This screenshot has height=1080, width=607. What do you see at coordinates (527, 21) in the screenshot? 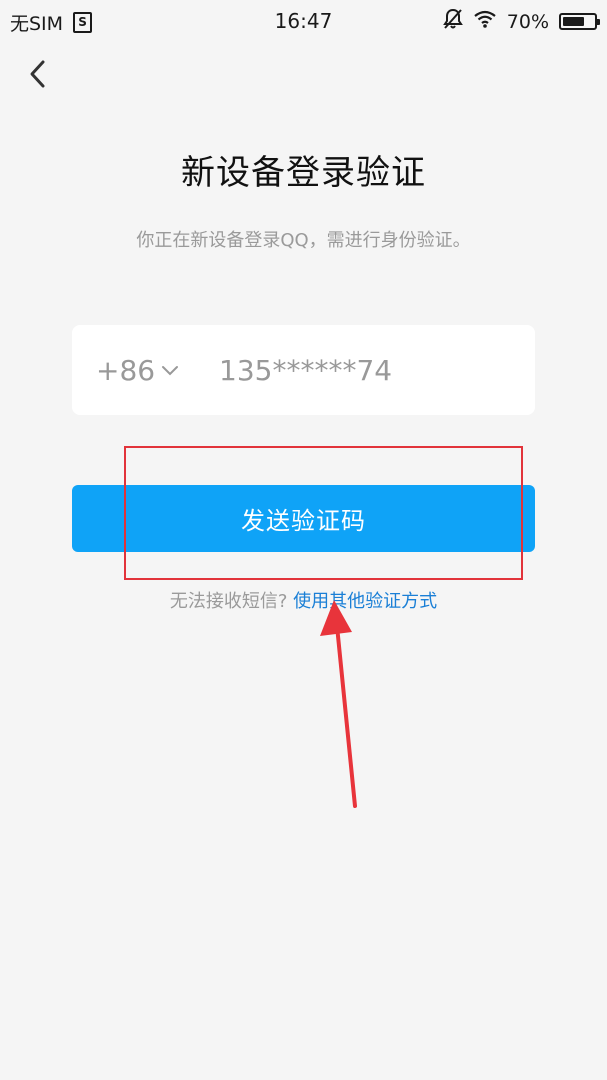
I see `battery-percent: 70%` at bounding box center [527, 21].